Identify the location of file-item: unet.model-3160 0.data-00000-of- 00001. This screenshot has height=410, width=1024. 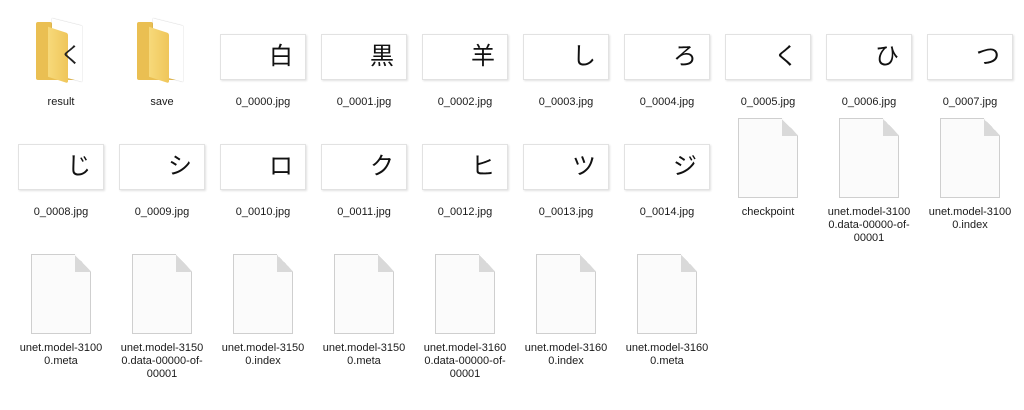
(465, 319).